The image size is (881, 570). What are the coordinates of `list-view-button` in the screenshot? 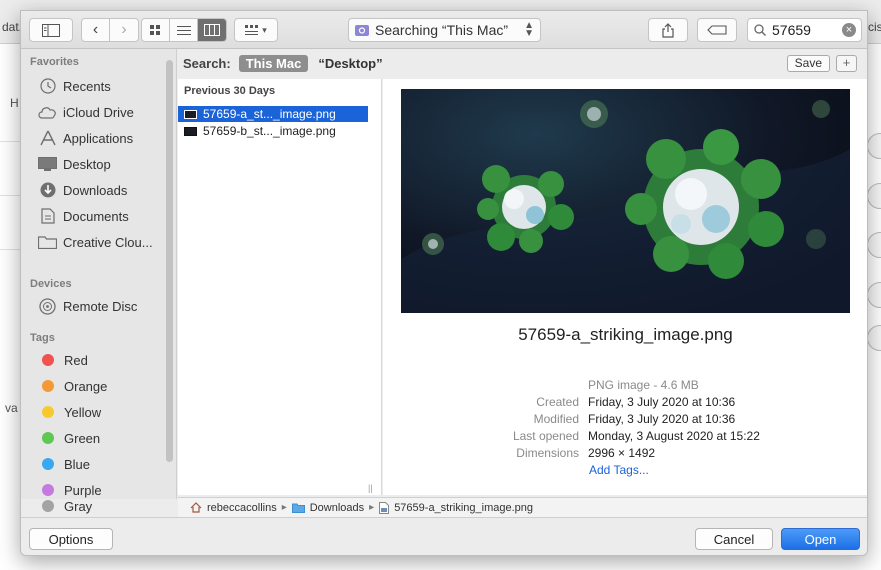 It's located at (184, 30).